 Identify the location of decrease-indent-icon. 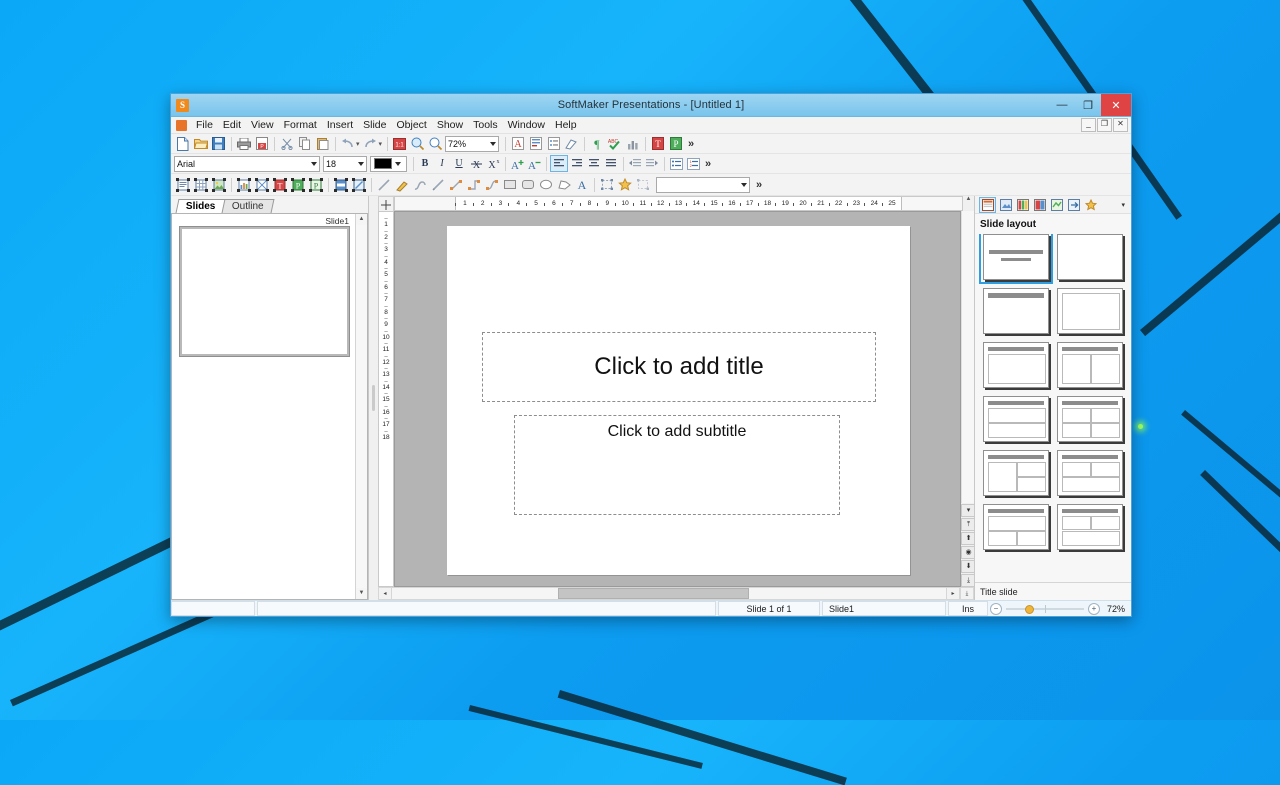
(635, 163).